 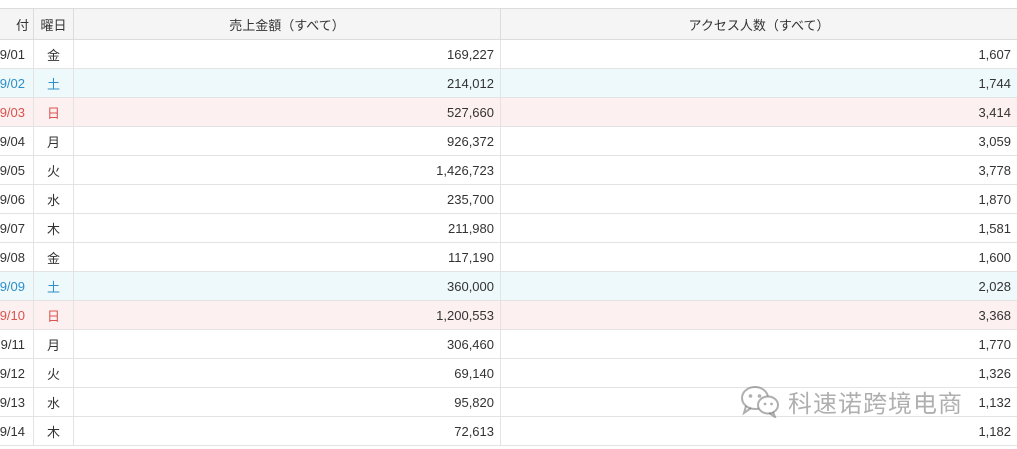 I want to click on cell-sales: 306,460, so click(x=287, y=344).